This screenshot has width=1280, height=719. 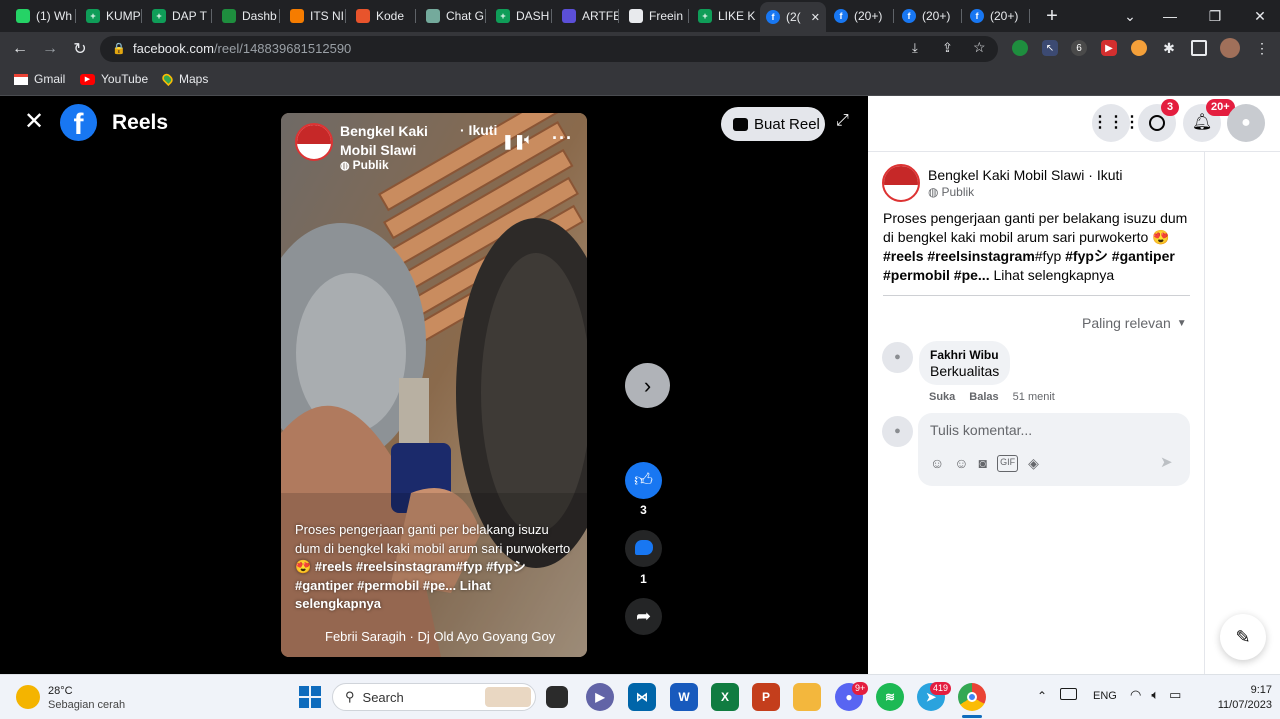 What do you see at coordinates (78, 122) in the screenshot?
I see `facebook-logo-icon: f` at bounding box center [78, 122].